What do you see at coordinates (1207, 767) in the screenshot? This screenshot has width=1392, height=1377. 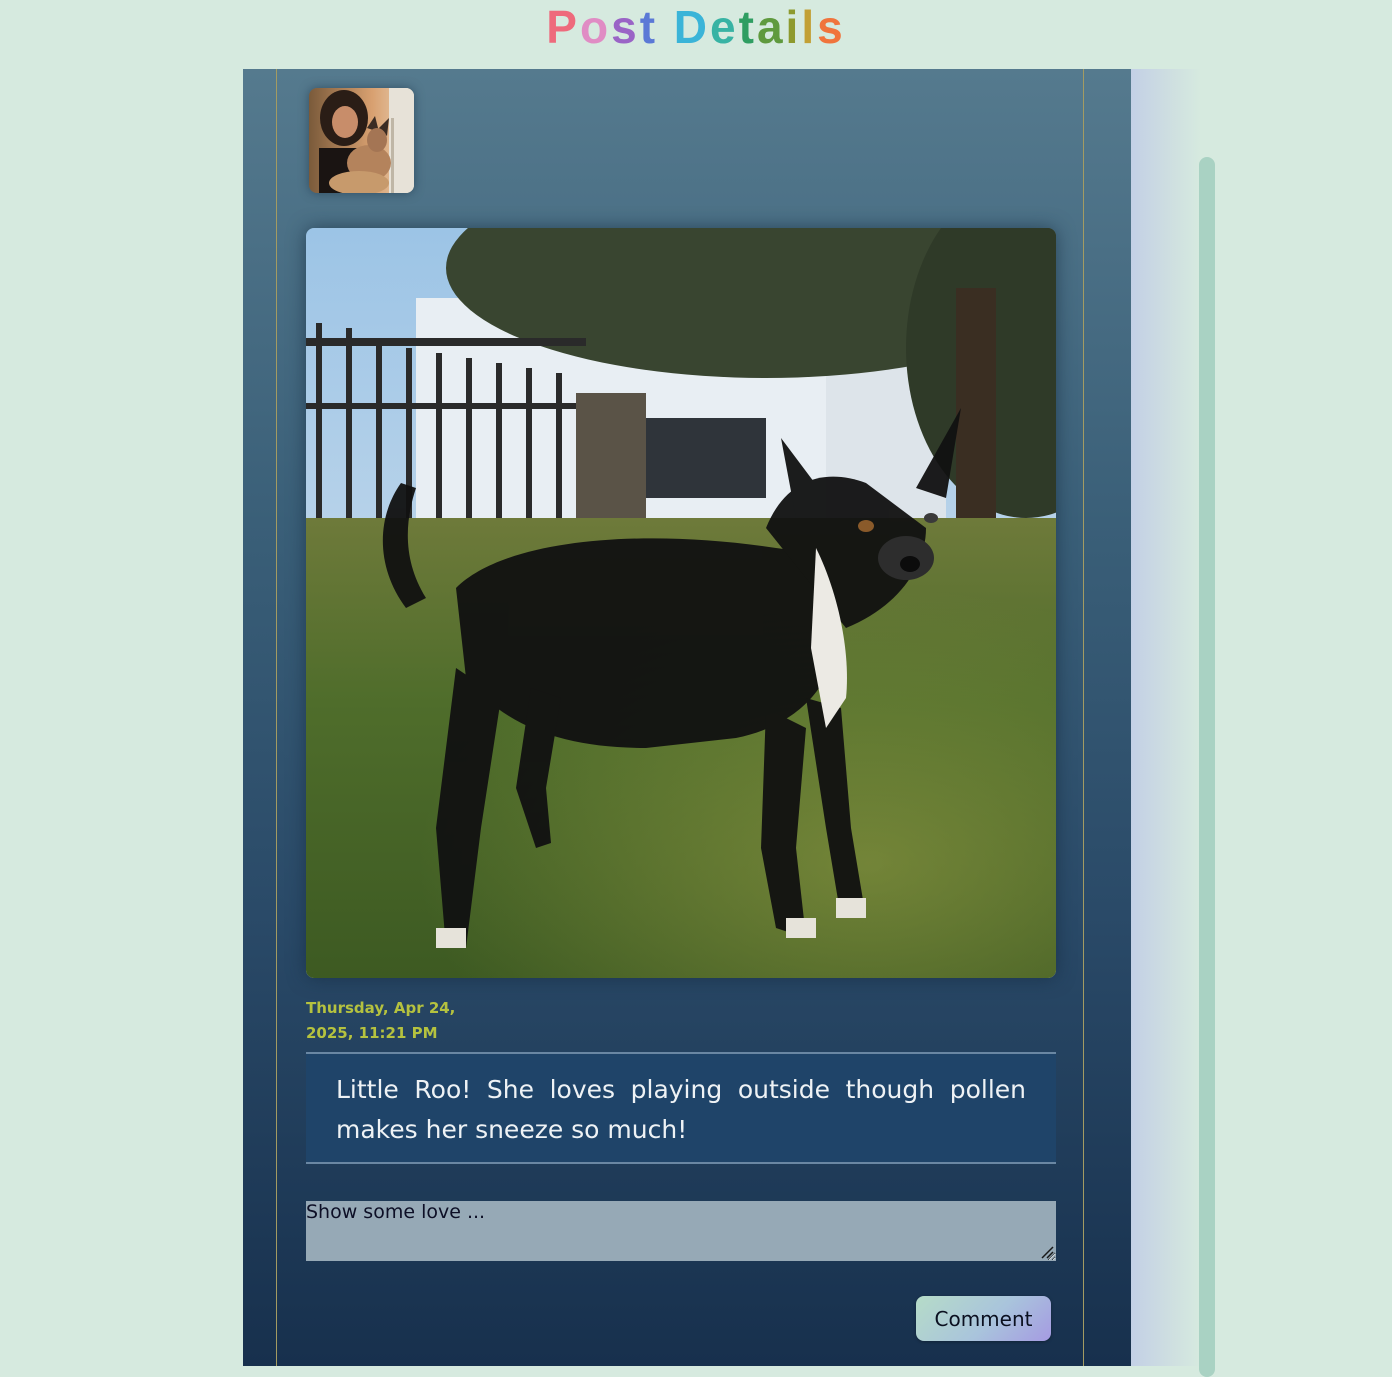 I see `scrollbar` at bounding box center [1207, 767].